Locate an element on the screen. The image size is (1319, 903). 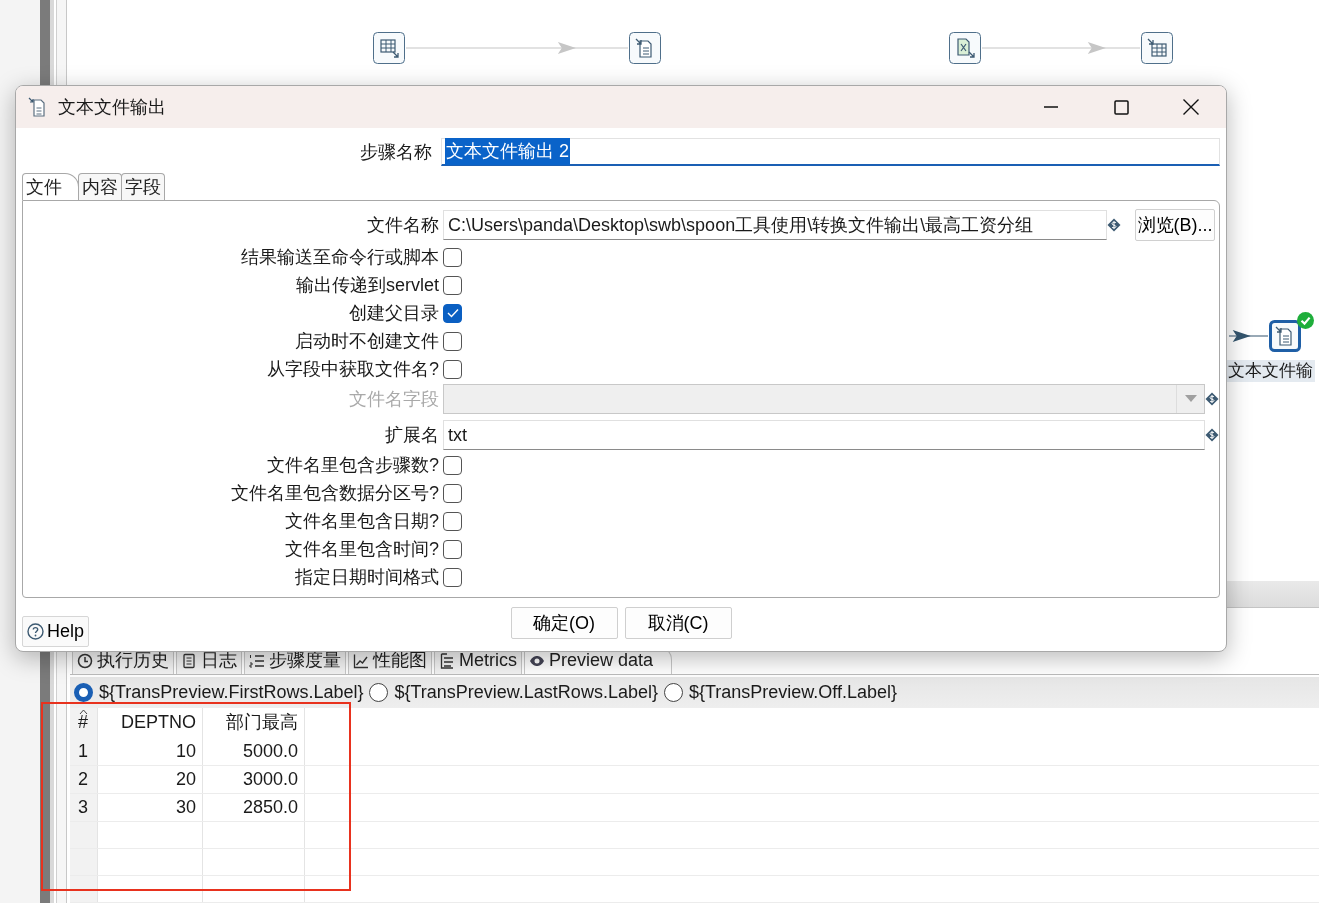
checkmark-icon is located at coordinates (452, 313).